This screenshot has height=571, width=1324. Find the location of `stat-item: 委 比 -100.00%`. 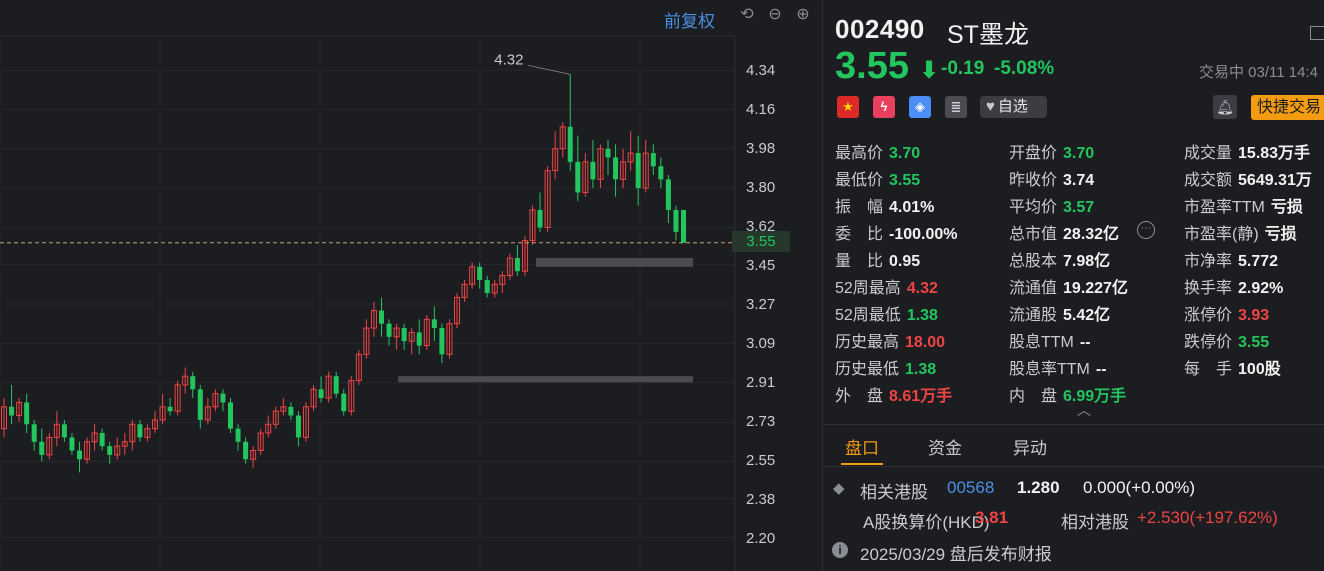

stat-item: 委 比 -100.00% is located at coordinates (896, 232).